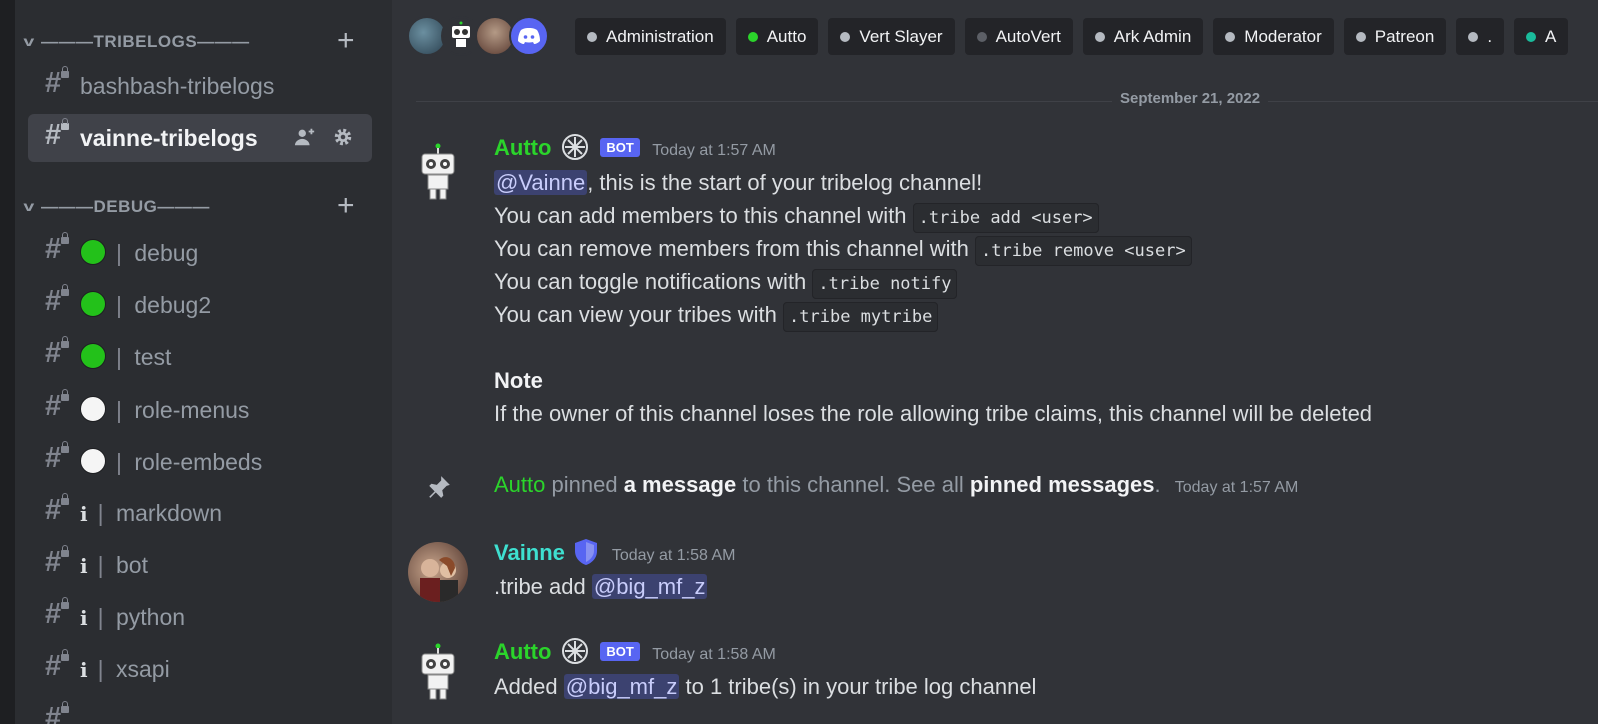 The height and width of the screenshot is (724, 1598). Describe the element at coordinates (200, 710) in the screenshot. I see `channel-partial: #` at that location.